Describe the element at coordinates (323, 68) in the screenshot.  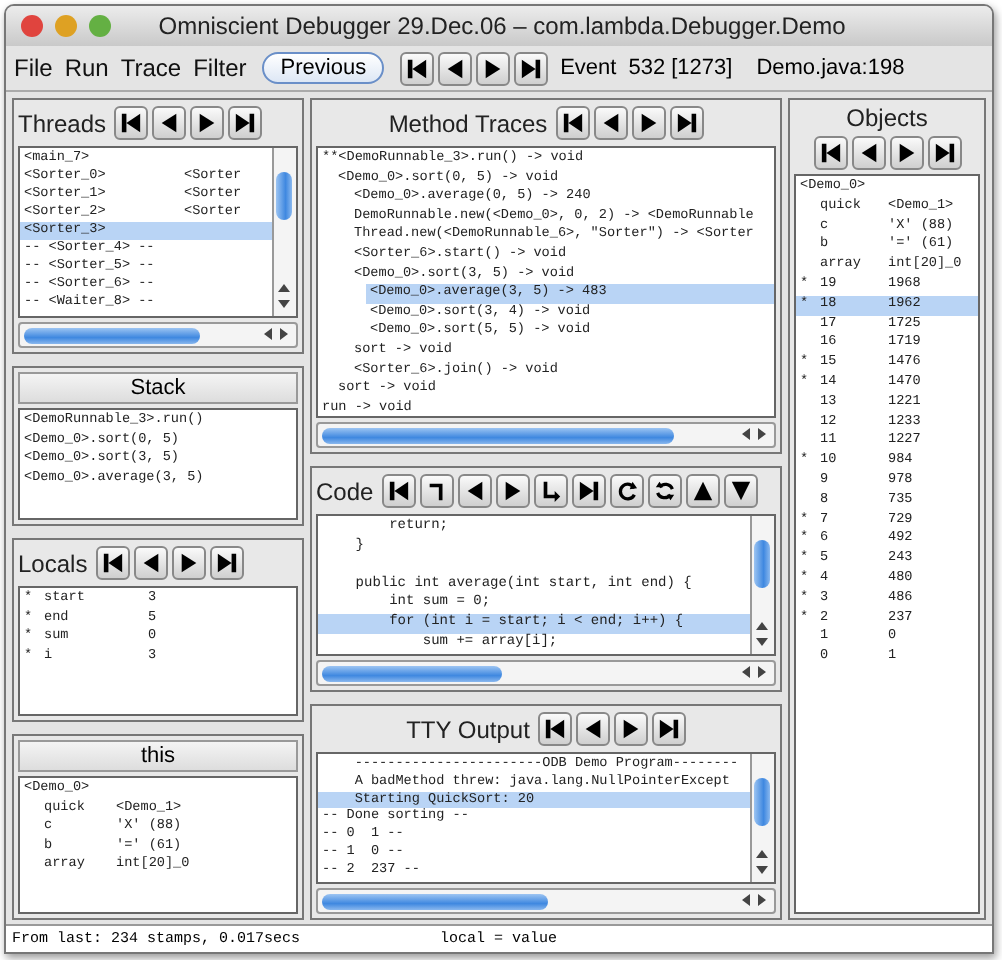
I see `previous-button: Previous` at that location.